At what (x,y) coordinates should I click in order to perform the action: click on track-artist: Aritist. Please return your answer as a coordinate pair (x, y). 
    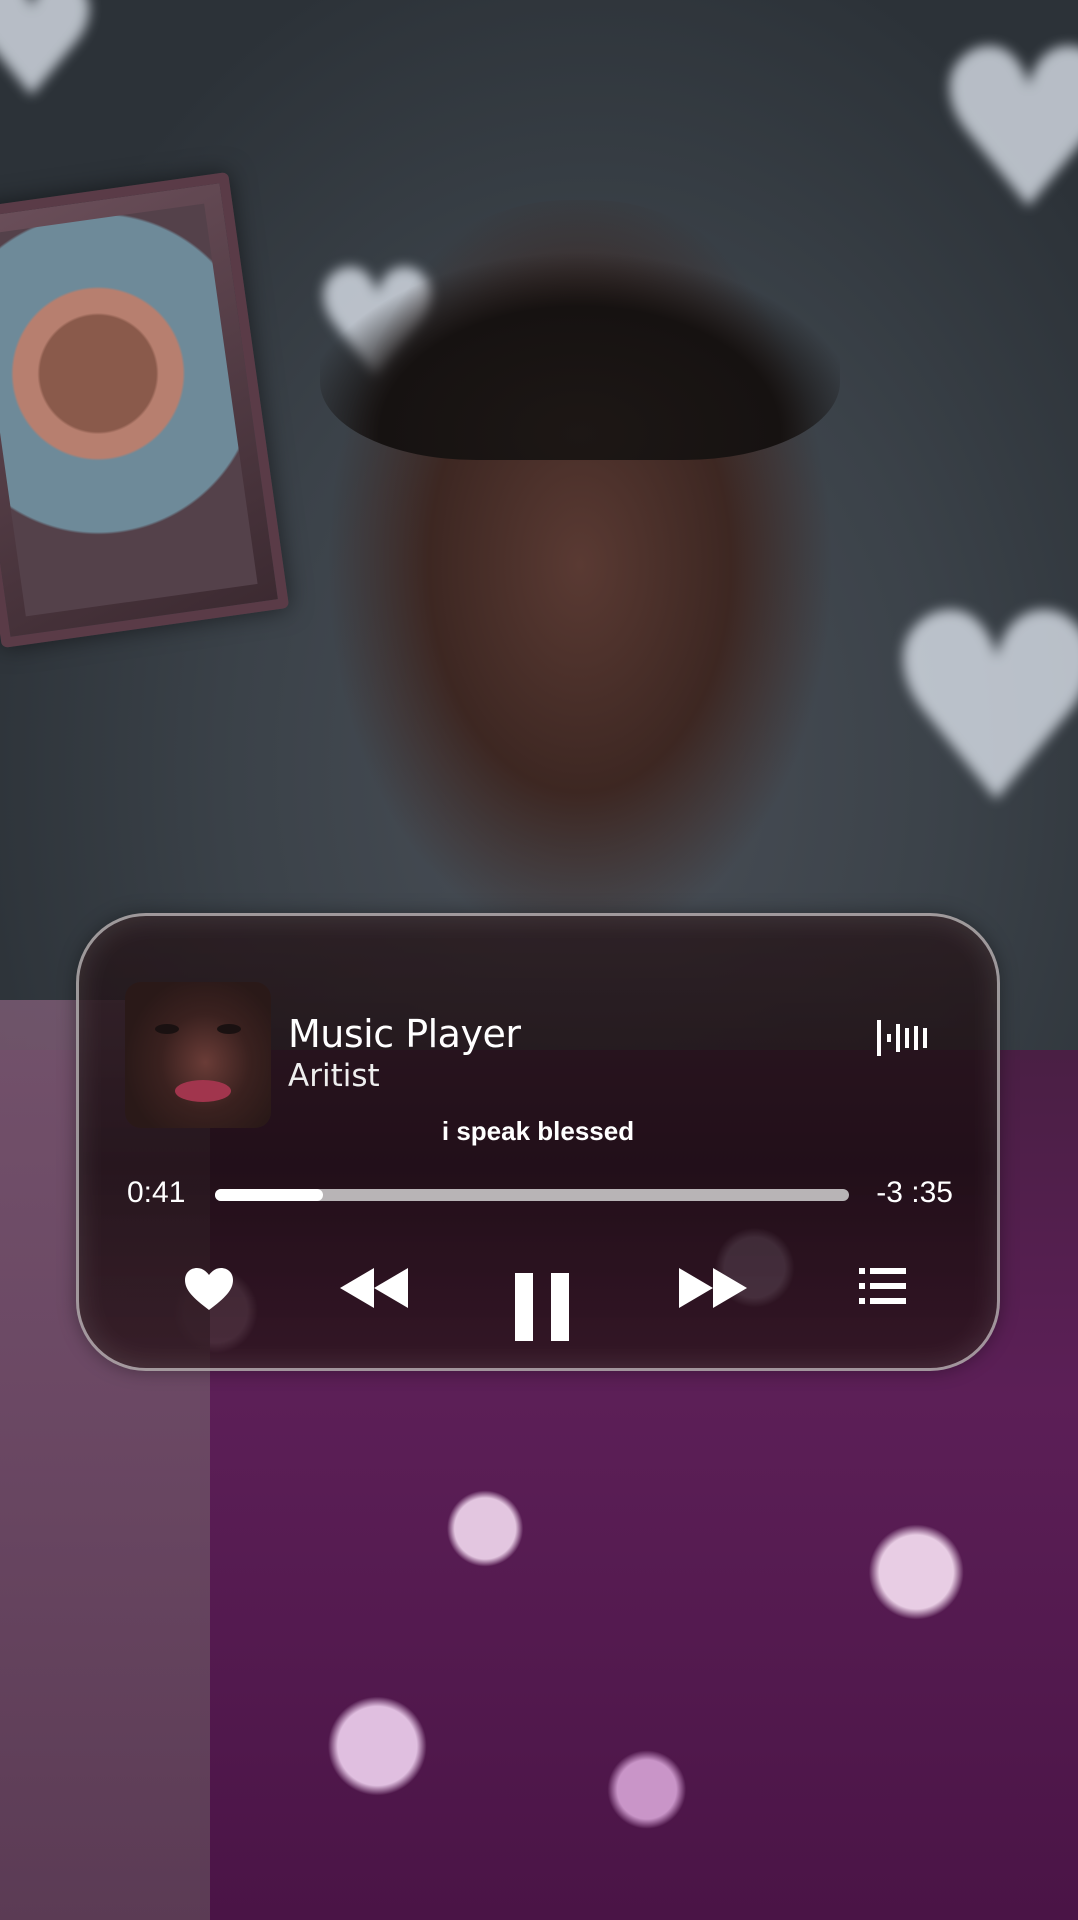
    Looking at the image, I should click on (334, 1076).